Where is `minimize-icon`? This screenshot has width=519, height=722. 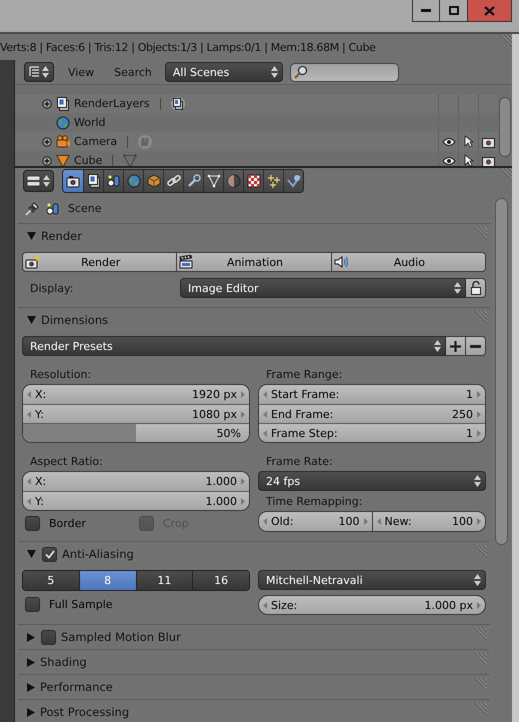
minimize-icon is located at coordinates (426, 10).